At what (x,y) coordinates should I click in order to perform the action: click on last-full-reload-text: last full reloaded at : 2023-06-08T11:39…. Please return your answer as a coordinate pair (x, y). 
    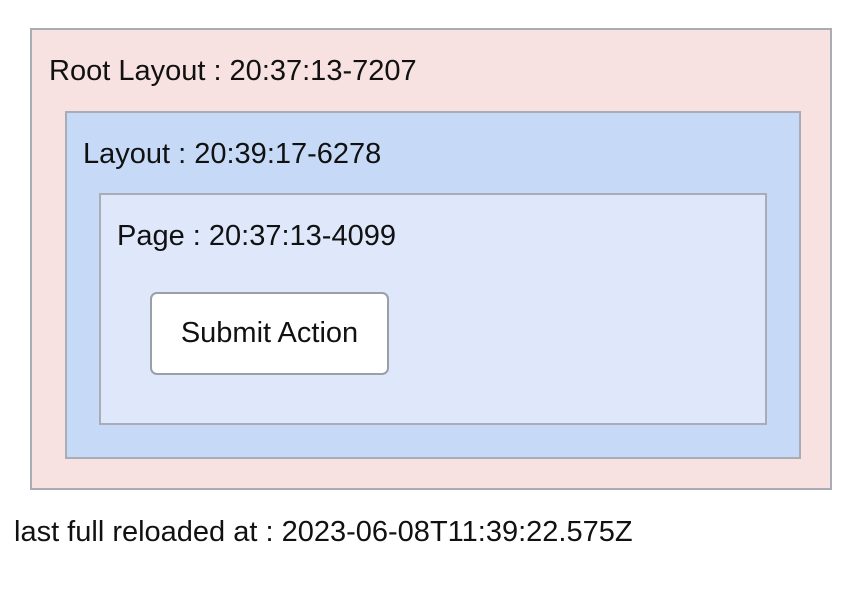
    Looking at the image, I should click on (323, 532).